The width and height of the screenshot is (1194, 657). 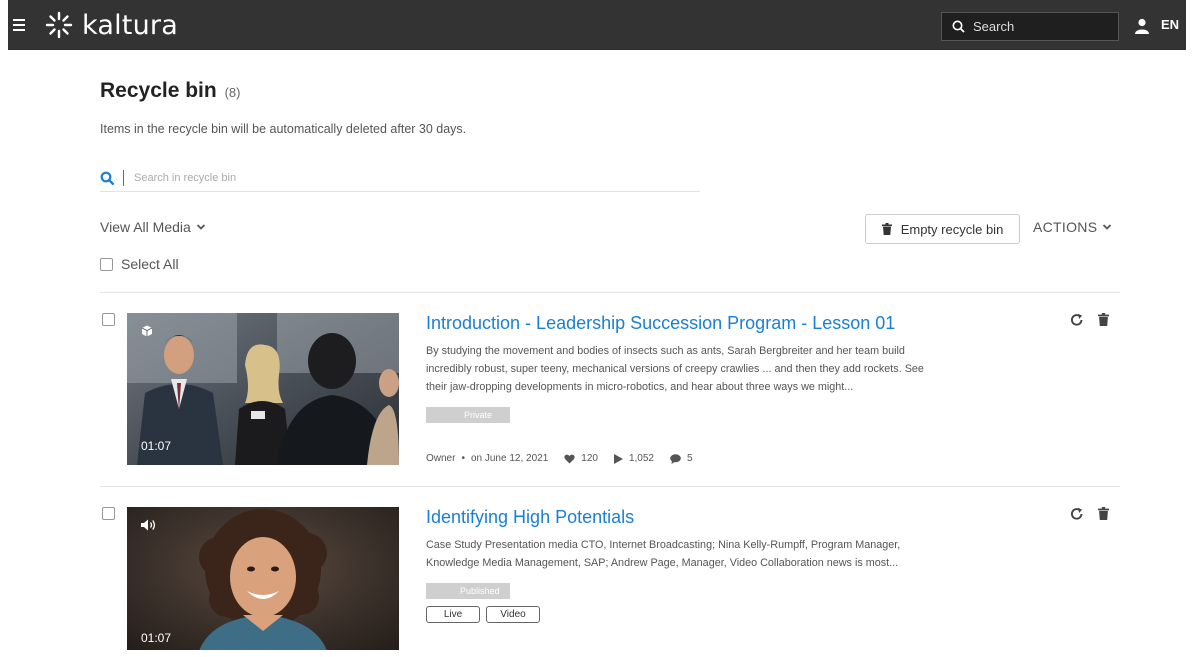 I want to click on trash-icon, so click(x=886, y=229).